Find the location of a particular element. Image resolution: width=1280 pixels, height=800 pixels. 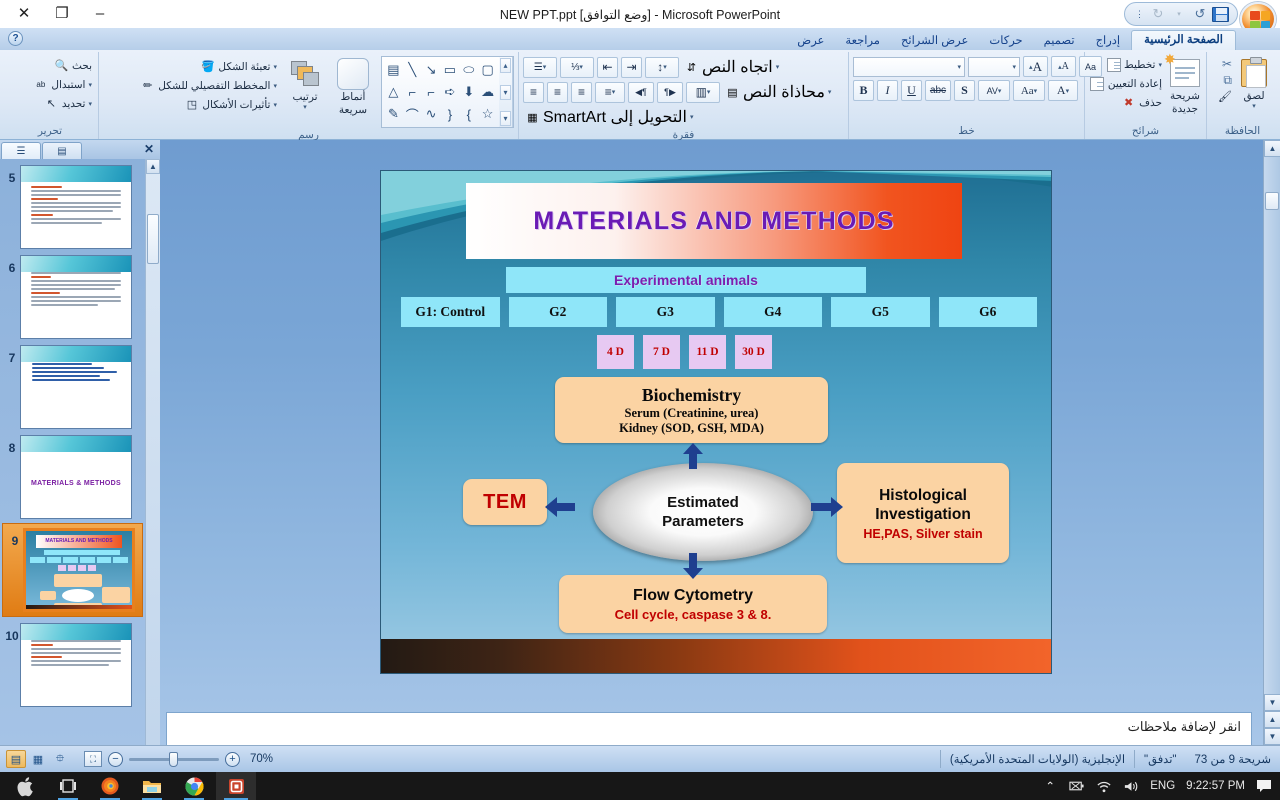

experimental-animals-box: Experimental animals is located at coordinates (686, 280).